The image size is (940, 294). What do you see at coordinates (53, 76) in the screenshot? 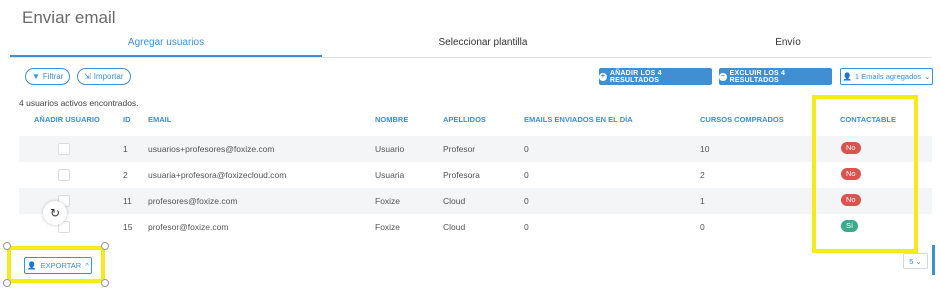
I see `filter-label: Filtrar` at bounding box center [53, 76].